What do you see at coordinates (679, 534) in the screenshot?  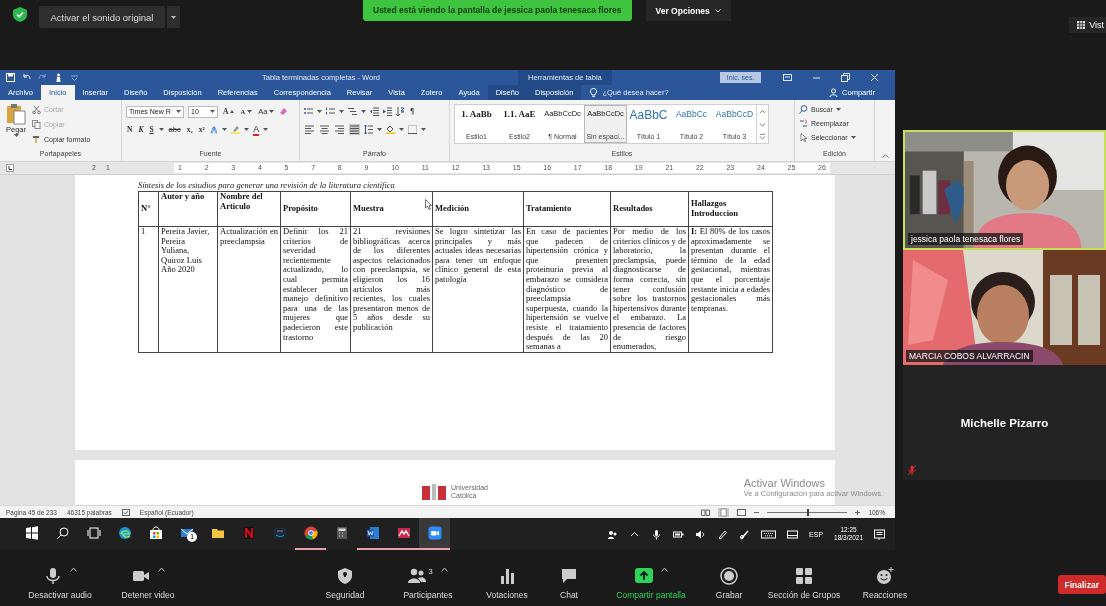 I see `battery-icon` at bounding box center [679, 534].